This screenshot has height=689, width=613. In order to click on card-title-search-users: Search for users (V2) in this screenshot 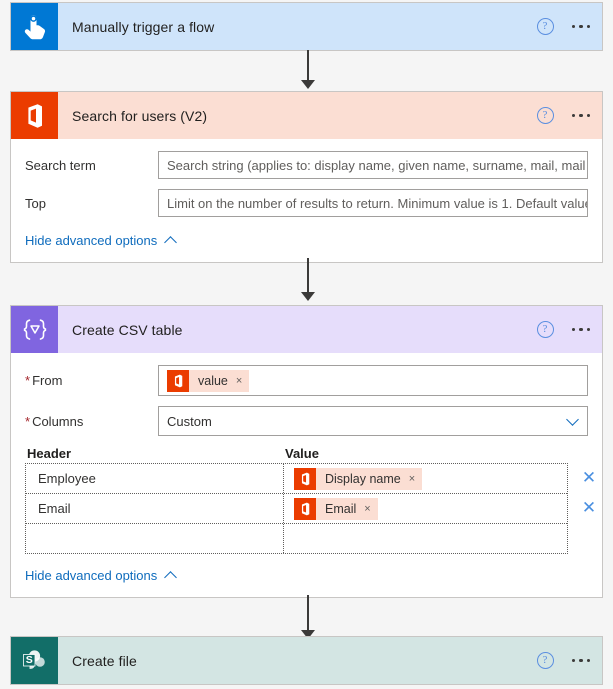, I will do `click(140, 115)`.